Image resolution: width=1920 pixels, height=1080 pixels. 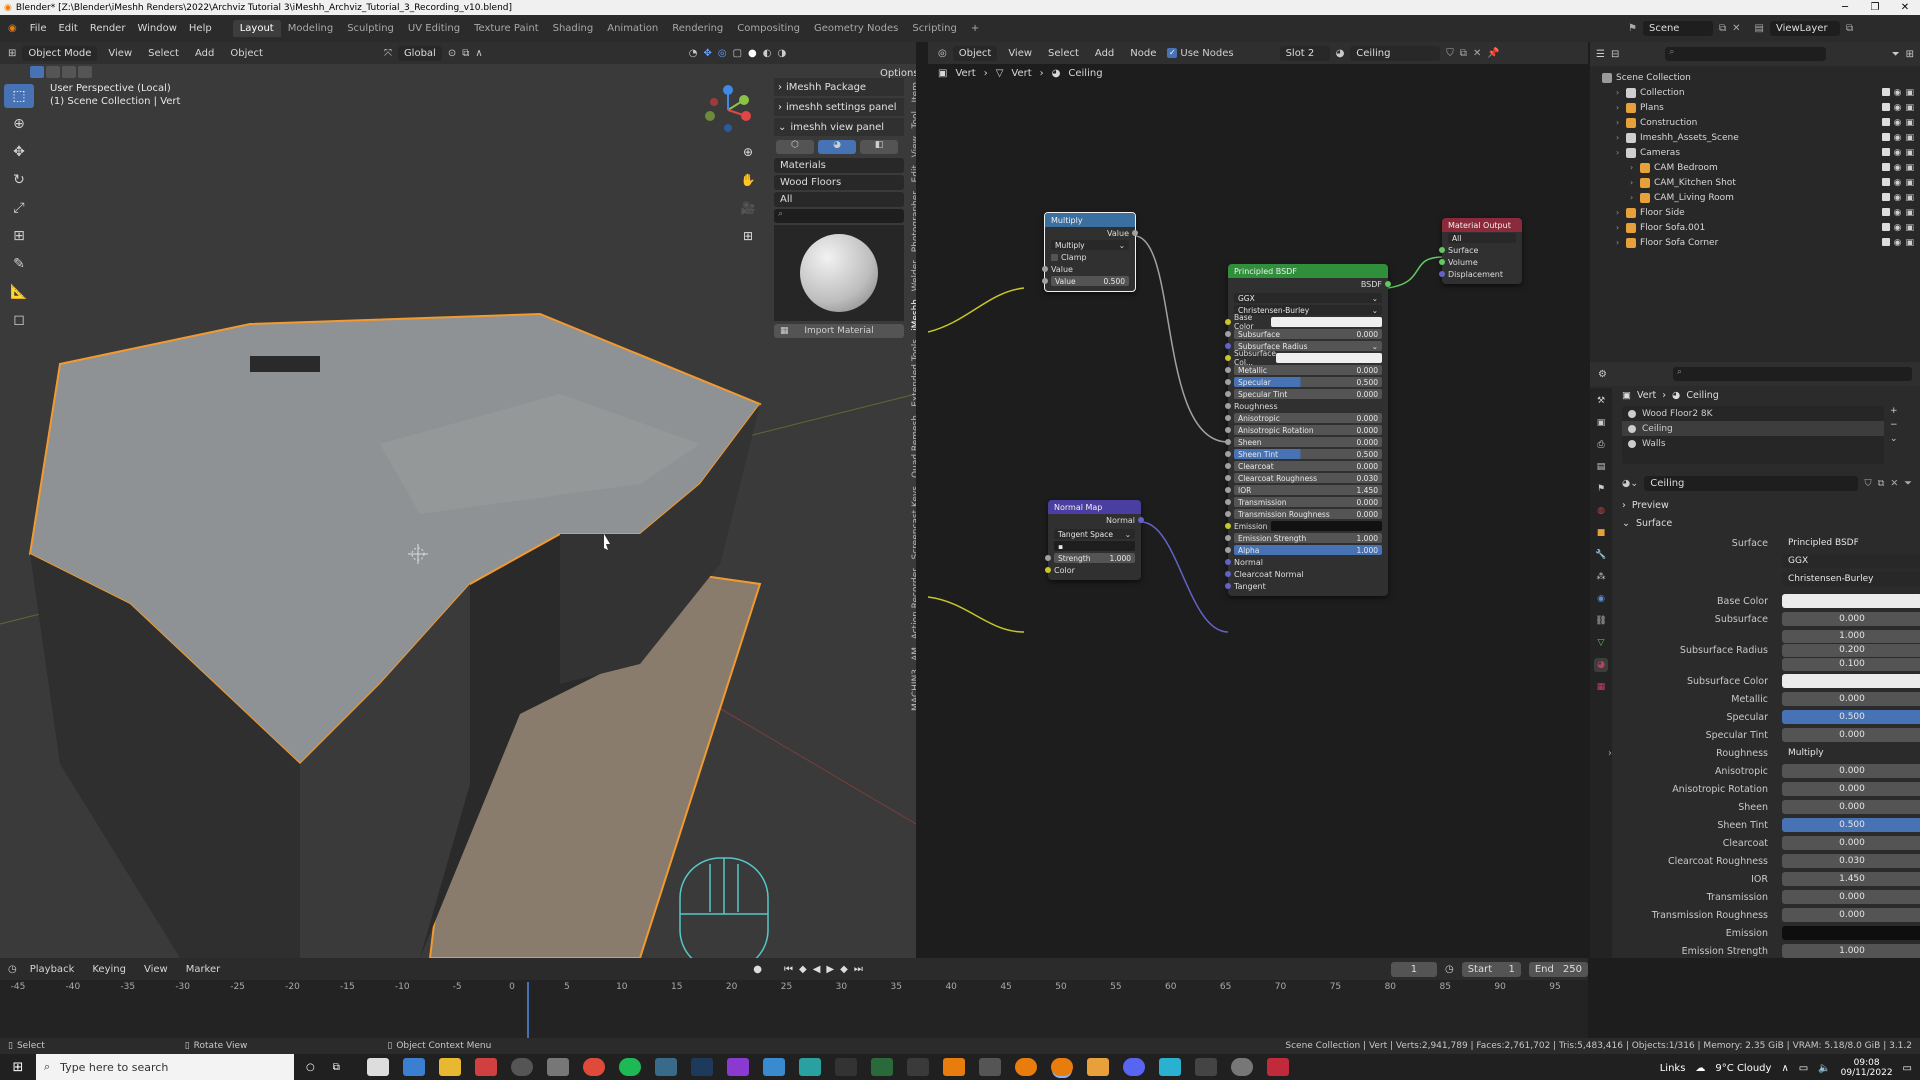 I want to click on transform-orientation-selector: Global, so click(x=419, y=53).